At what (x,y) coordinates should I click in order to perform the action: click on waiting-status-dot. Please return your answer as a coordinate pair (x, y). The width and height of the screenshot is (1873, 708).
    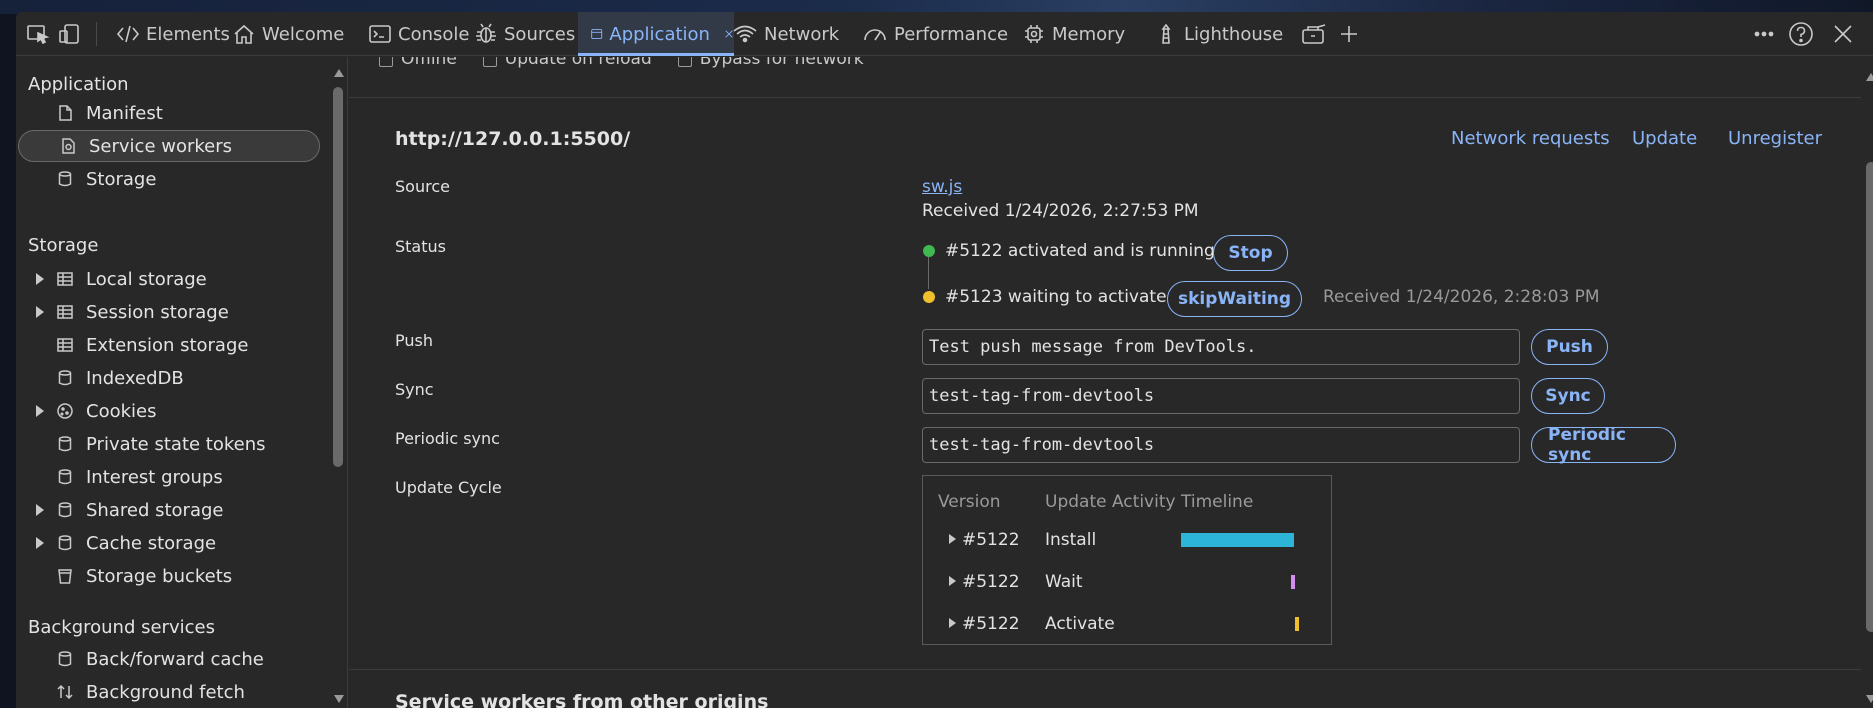
    Looking at the image, I should click on (929, 297).